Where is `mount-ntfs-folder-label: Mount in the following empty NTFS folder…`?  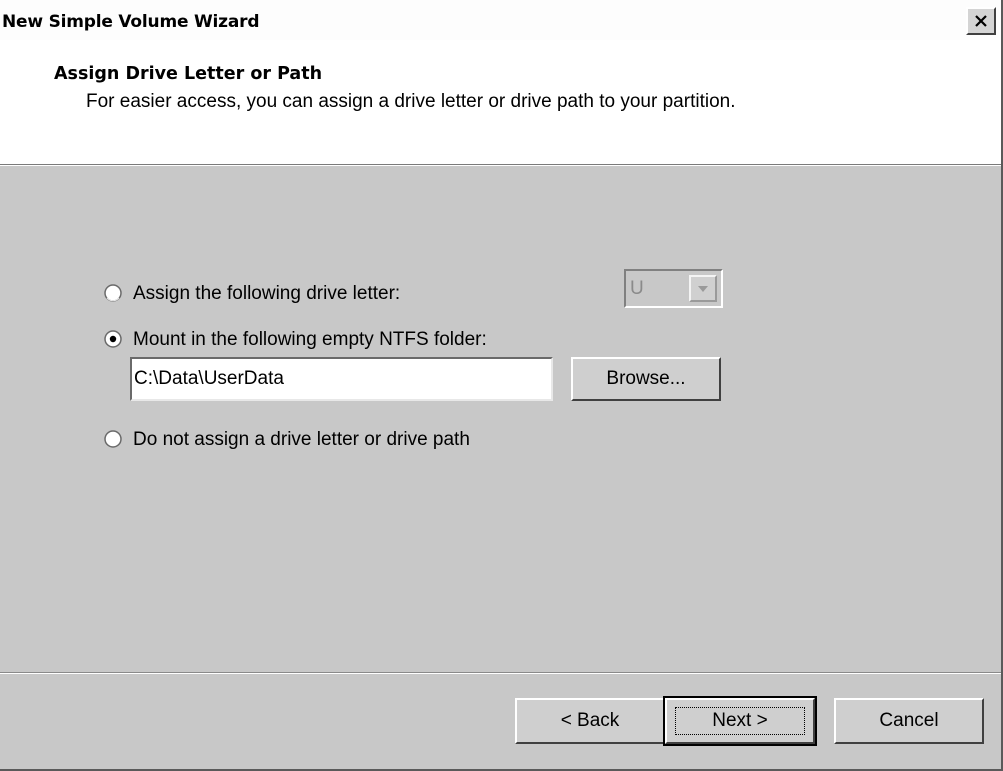
mount-ntfs-folder-label: Mount in the following empty NTFS folder… is located at coordinates (310, 340).